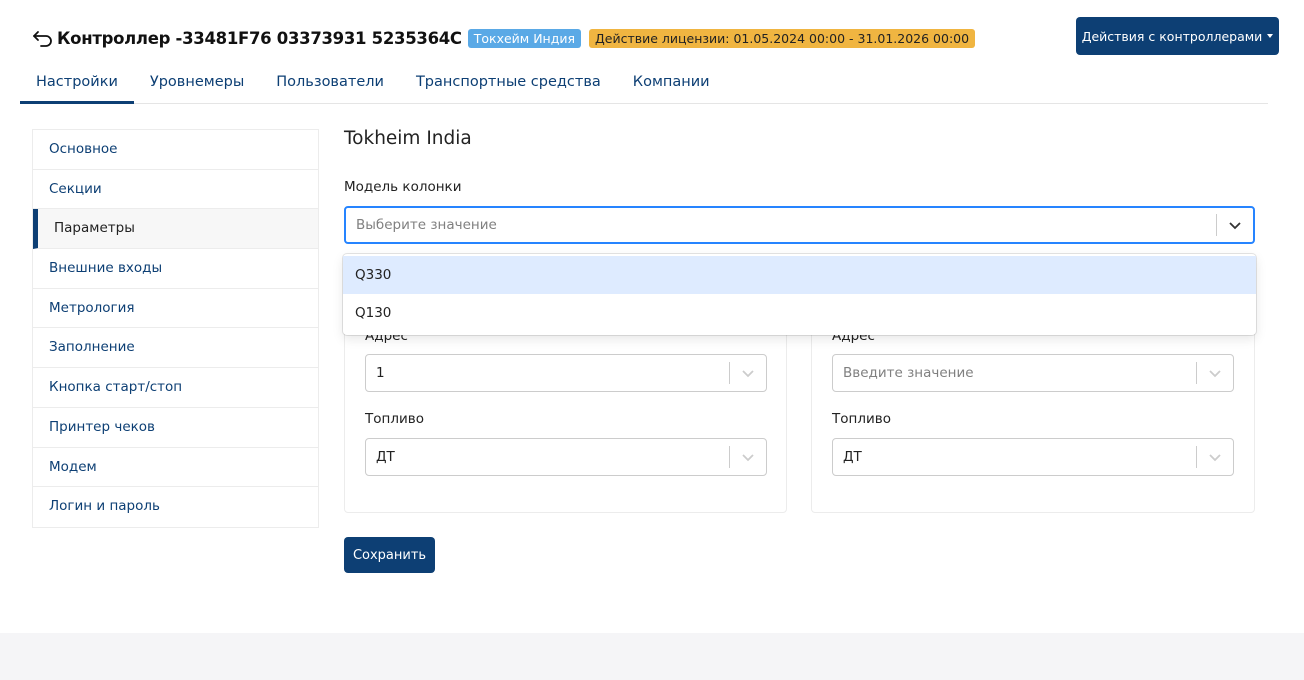  I want to click on controller-actions-button: Действия с контроллерами, so click(1177, 36).